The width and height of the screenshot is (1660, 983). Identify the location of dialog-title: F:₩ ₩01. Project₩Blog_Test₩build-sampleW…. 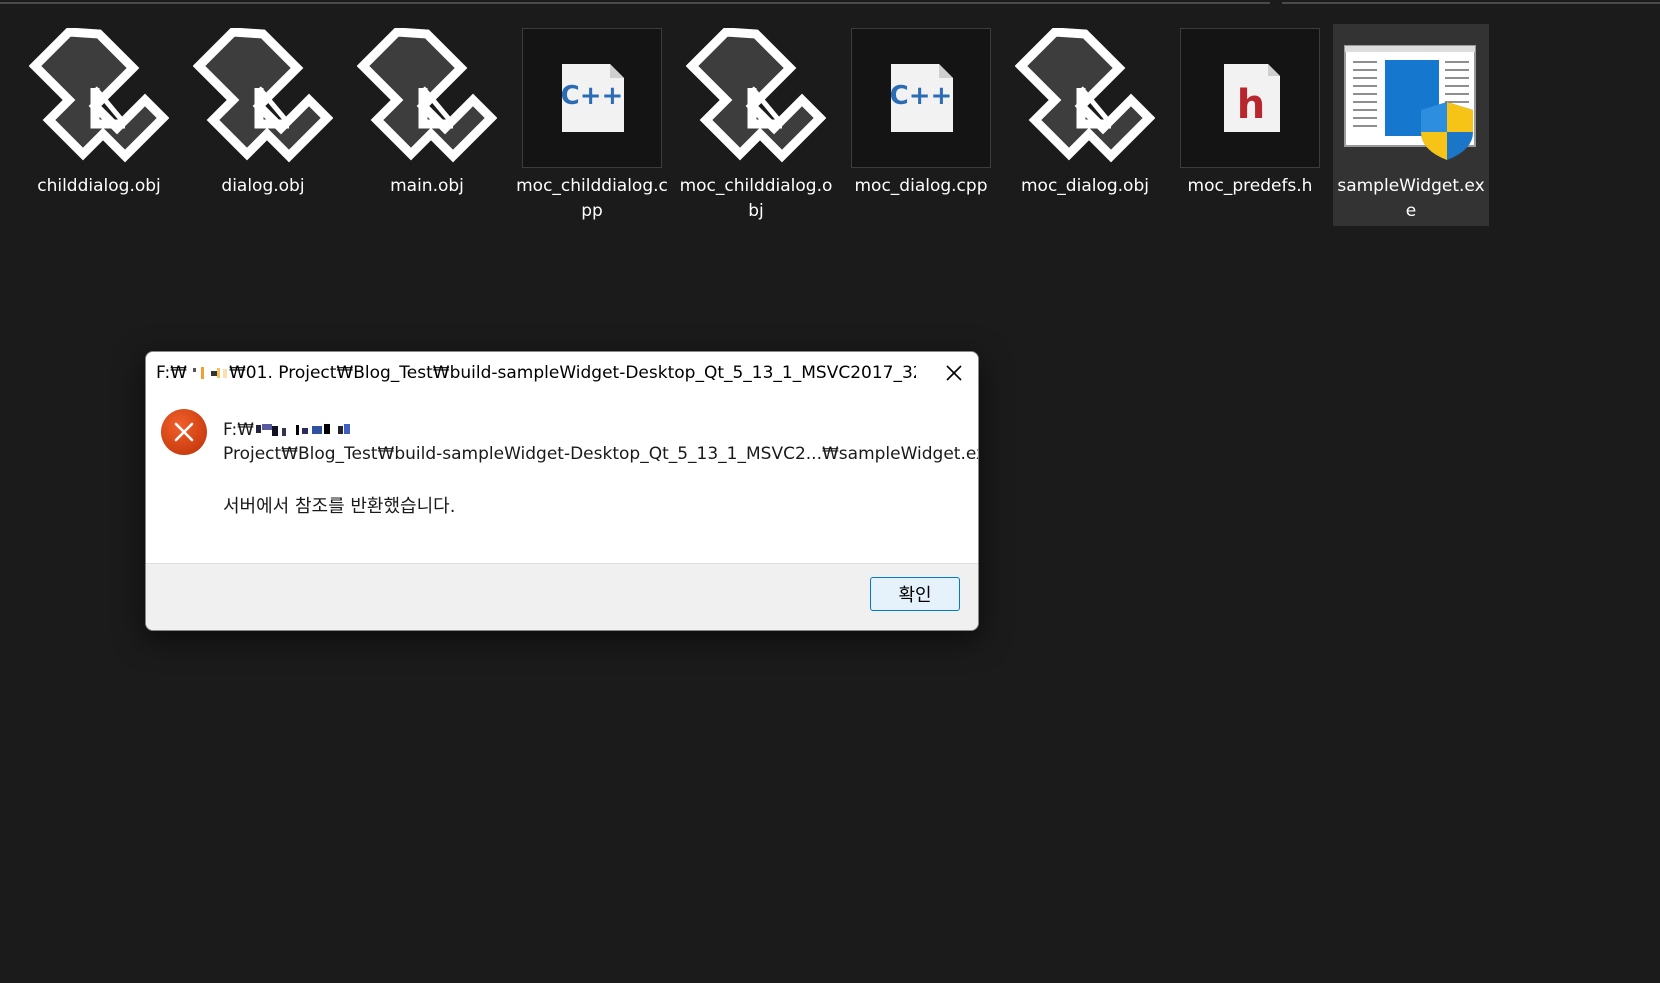
(536, 373).